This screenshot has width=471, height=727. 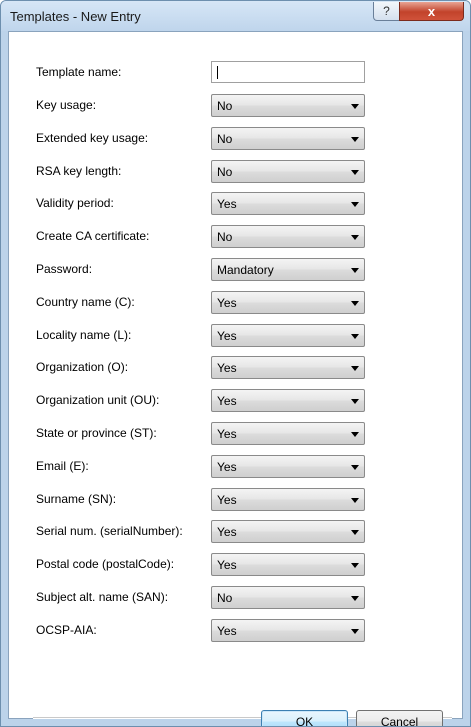 I want to click on form-row: Create CA certificate: No, so click(x=201, y=236).